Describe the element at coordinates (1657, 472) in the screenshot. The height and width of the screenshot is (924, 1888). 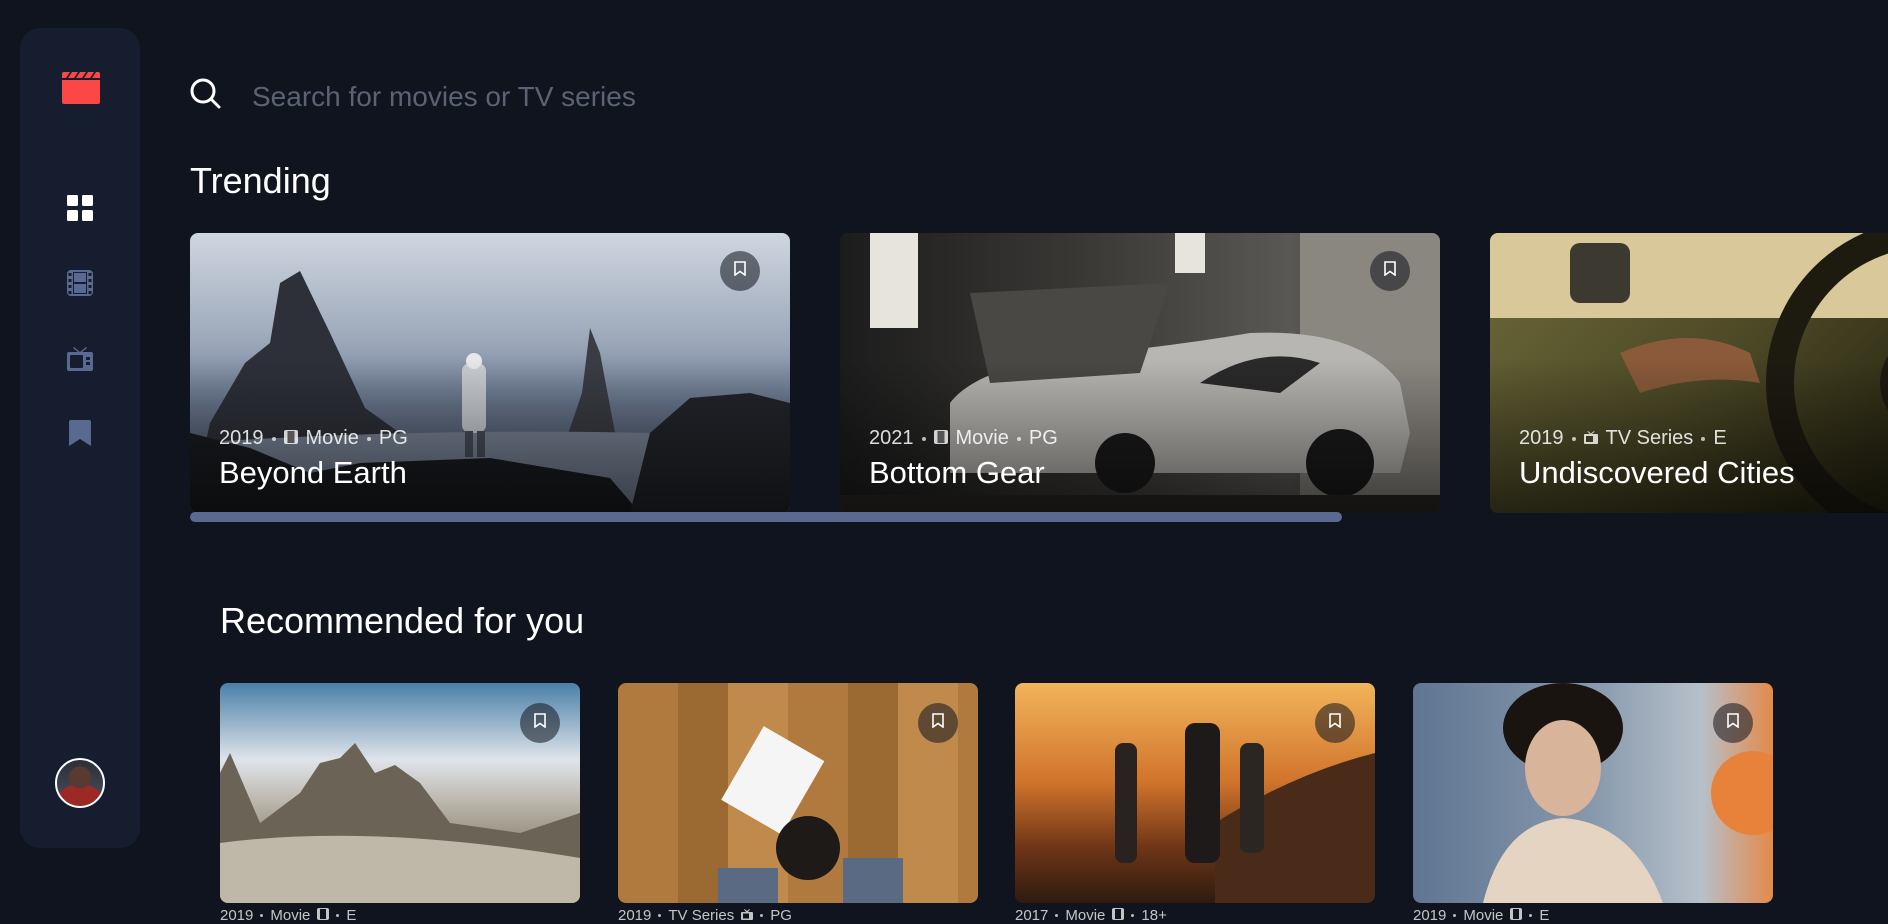
I see `card-title: Undiscovered Cities` at that location.